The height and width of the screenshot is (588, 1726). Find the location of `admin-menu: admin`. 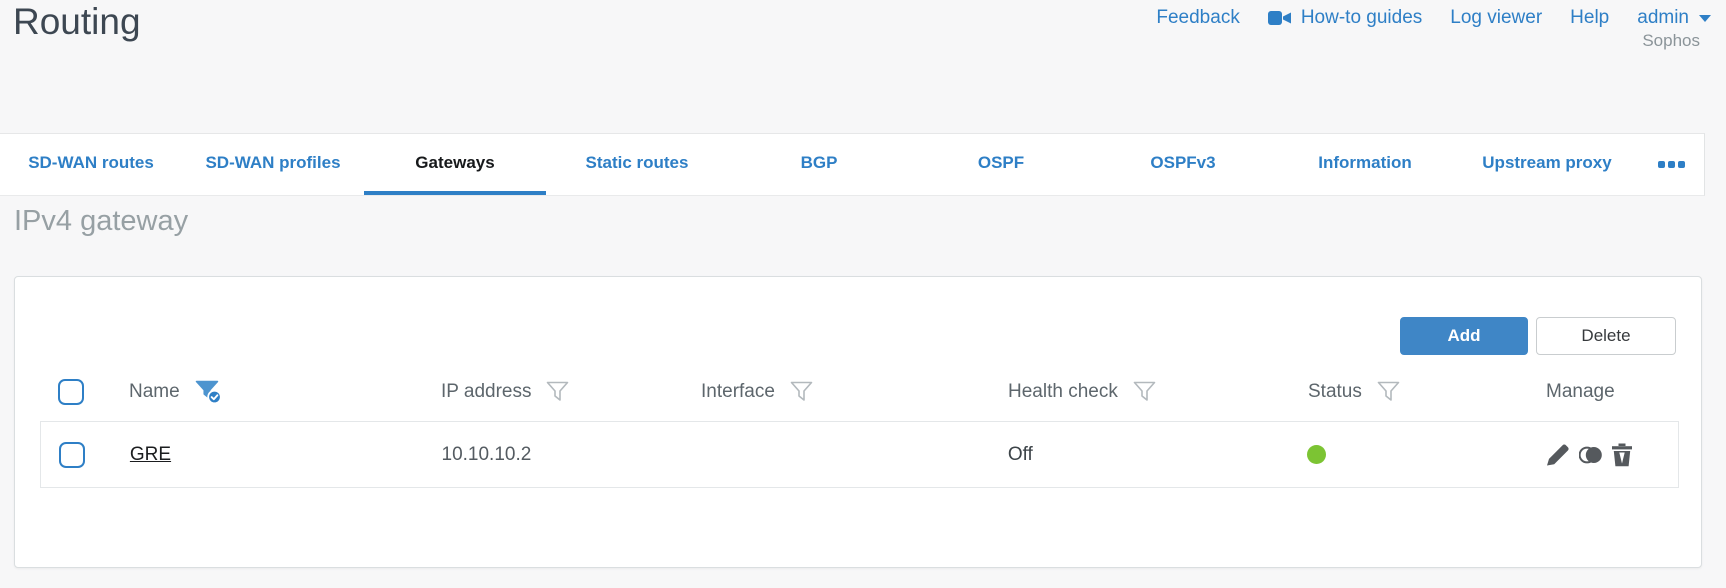

admin-menu: admin is located at coordinates (1674, 18).